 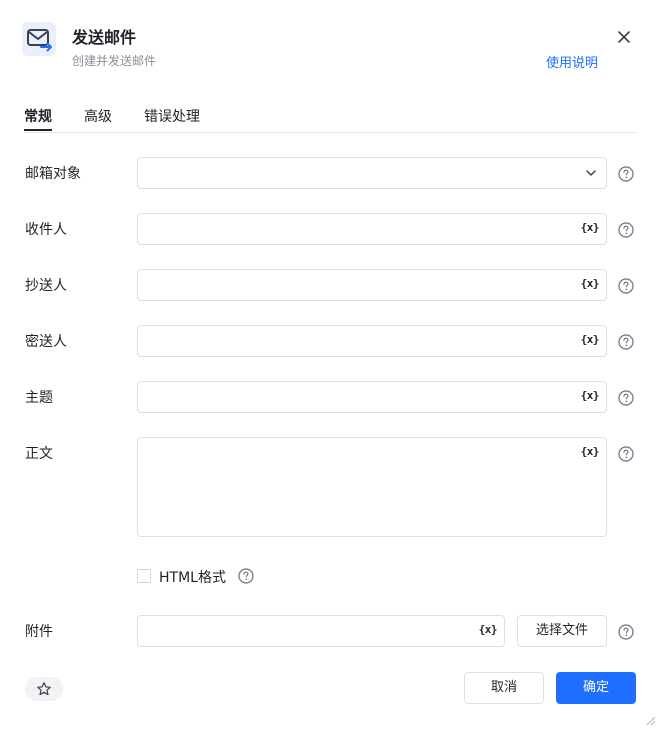 I want to click on to-input: {x}, so click(x=372, y=229).